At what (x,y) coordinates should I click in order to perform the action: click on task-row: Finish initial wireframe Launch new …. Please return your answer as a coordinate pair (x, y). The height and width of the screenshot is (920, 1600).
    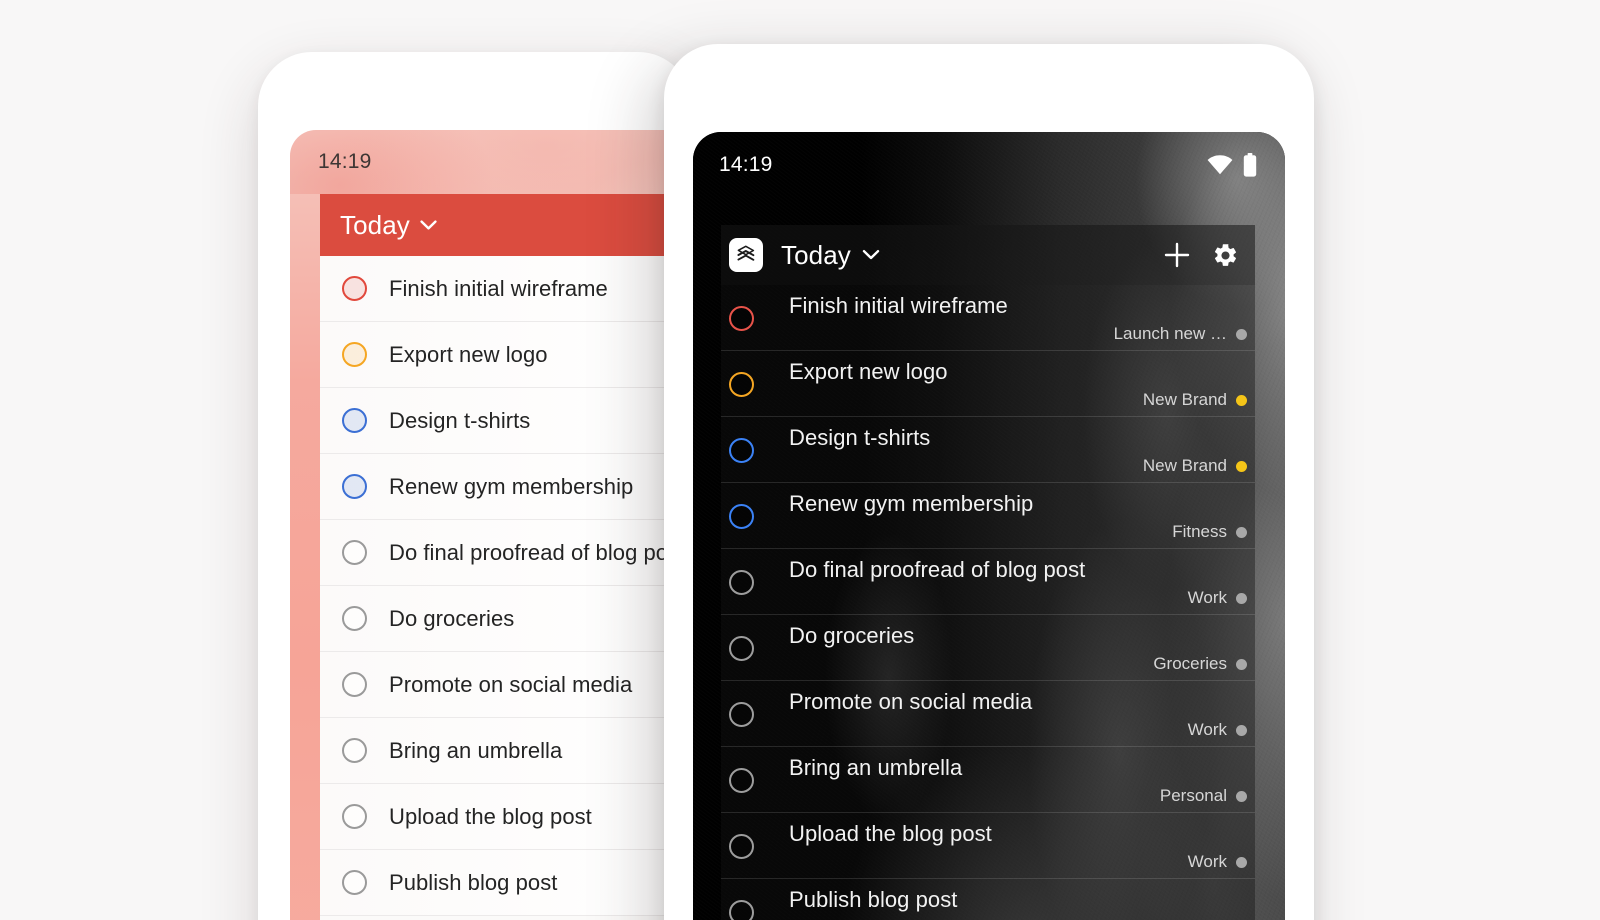
    Looking at the image, I should click on (988, 318).